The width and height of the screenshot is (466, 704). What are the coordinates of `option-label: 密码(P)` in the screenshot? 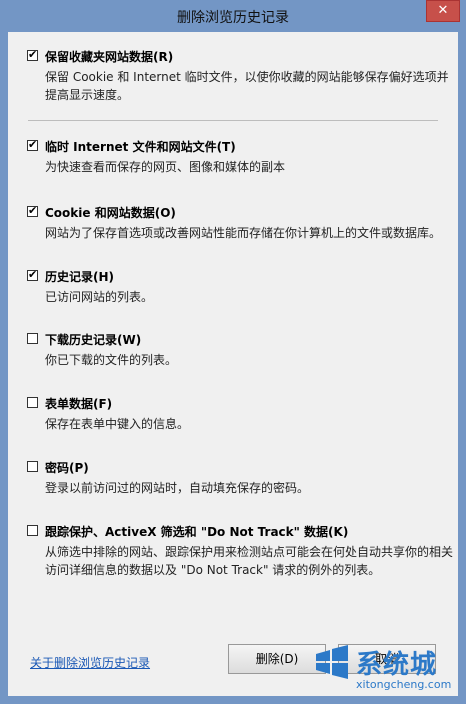 It's located at (67, 467).